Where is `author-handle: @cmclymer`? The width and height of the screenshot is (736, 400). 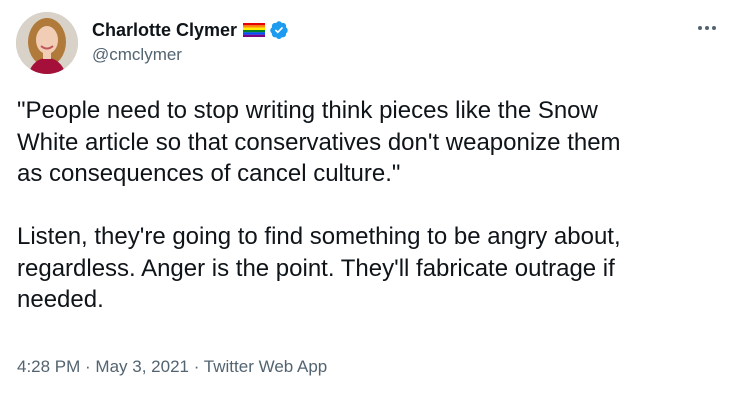 author-handle: @cmclymer is located at coordinates (137, 55).